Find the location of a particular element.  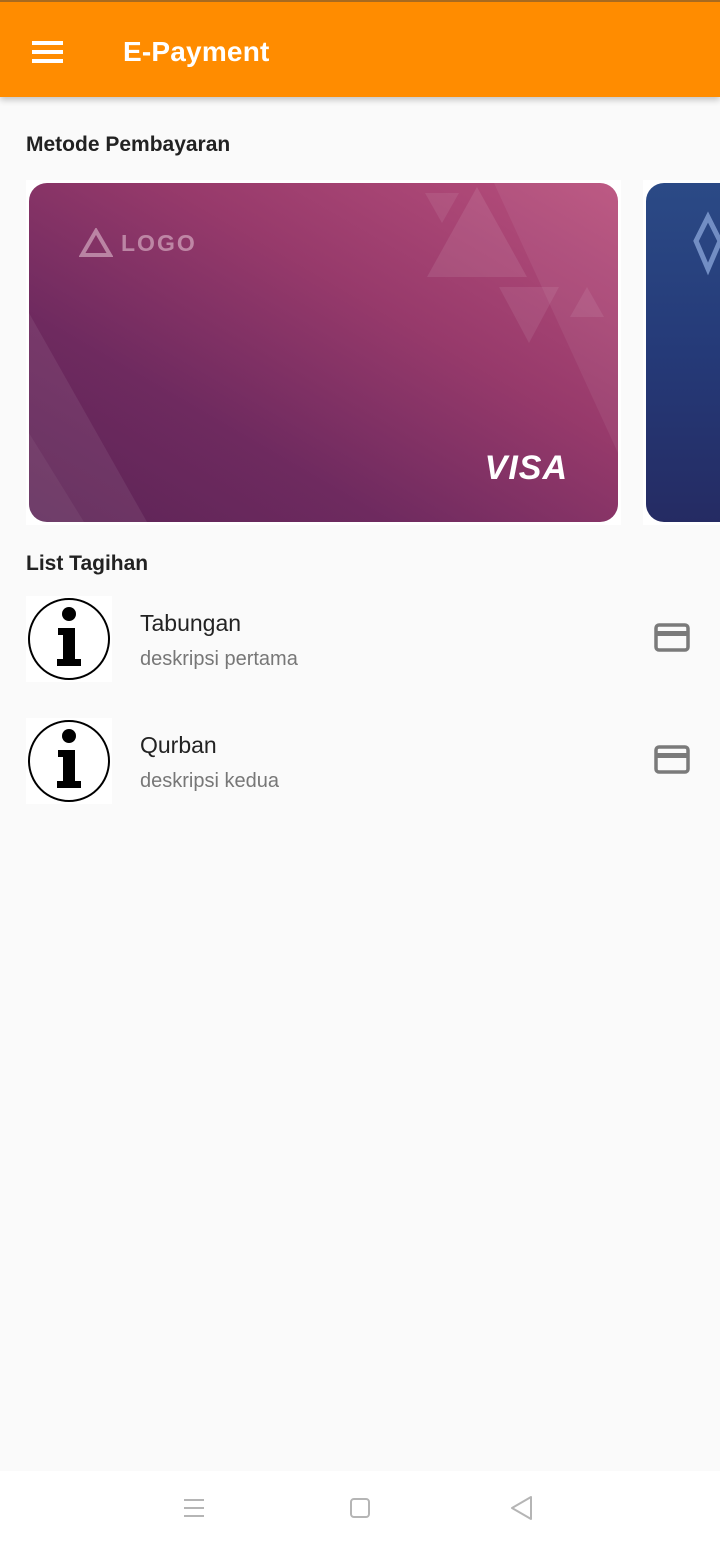

page-title: E-Payment is located at coordinates (196, 51).